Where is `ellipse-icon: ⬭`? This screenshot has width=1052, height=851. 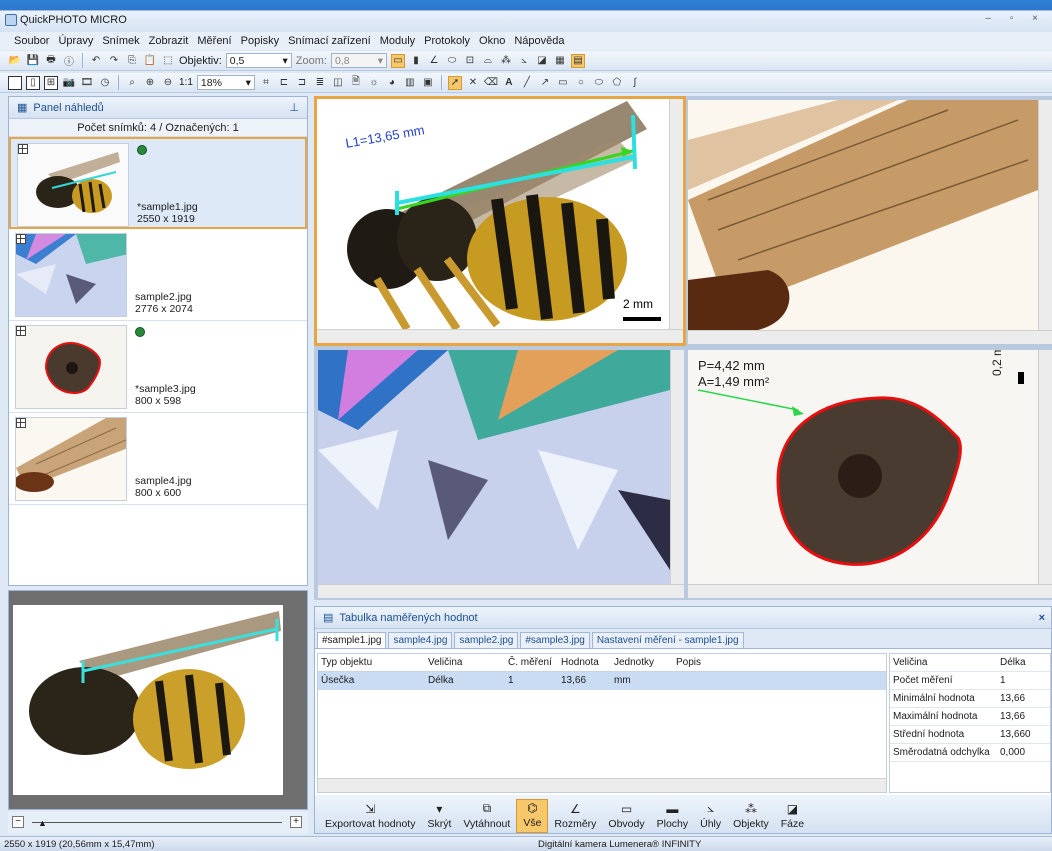
ellipse-icon: ⬭ is located at coordinates (599, 83).